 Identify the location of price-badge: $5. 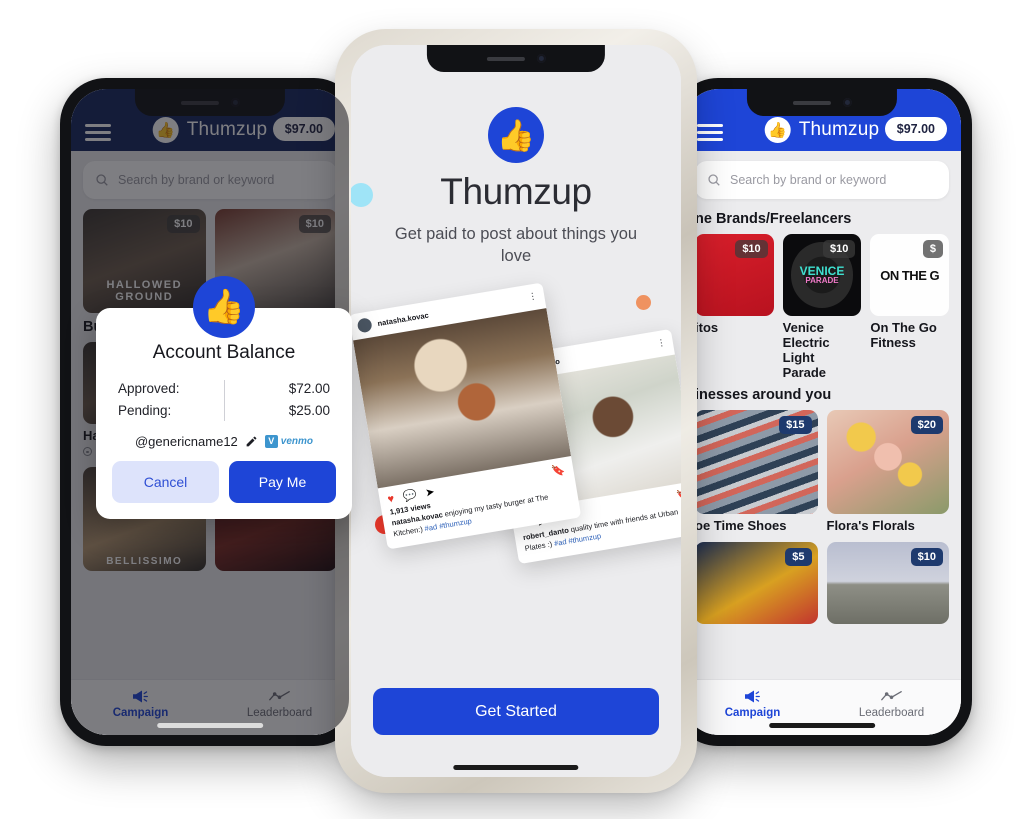
(798, 556).